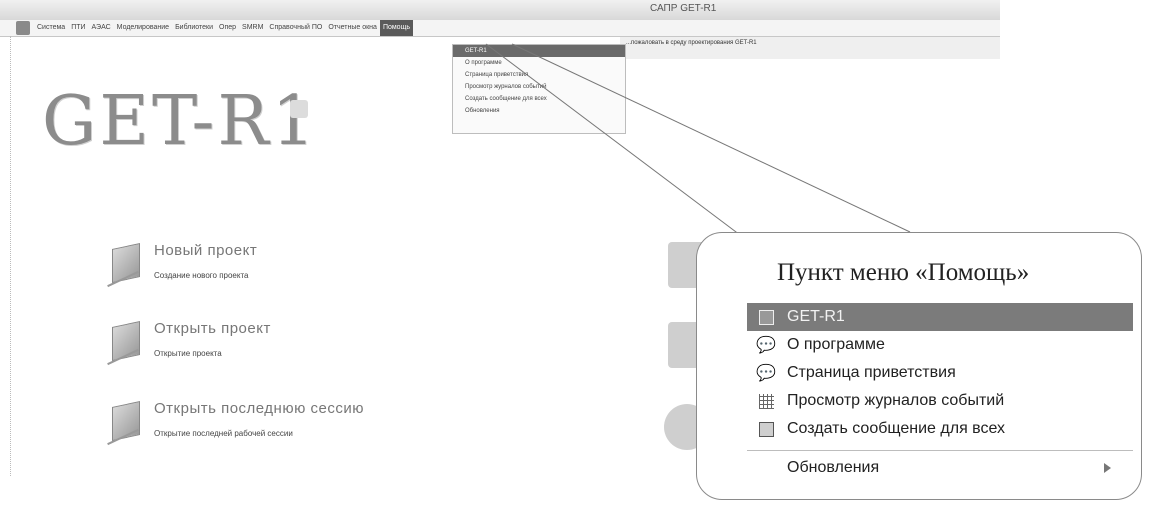 The height and width of the screenshot is (507, 1170). What do you see at coordinates (78, 28) in the screenshot?
I see `menu-pti: ПТИ` at bounding box center [78, 28].